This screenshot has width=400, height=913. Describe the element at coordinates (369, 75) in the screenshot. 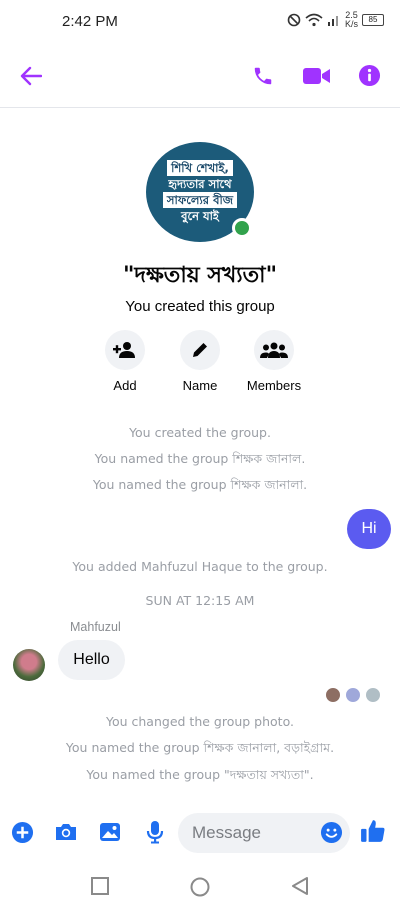

I see `info-icon` at that location.